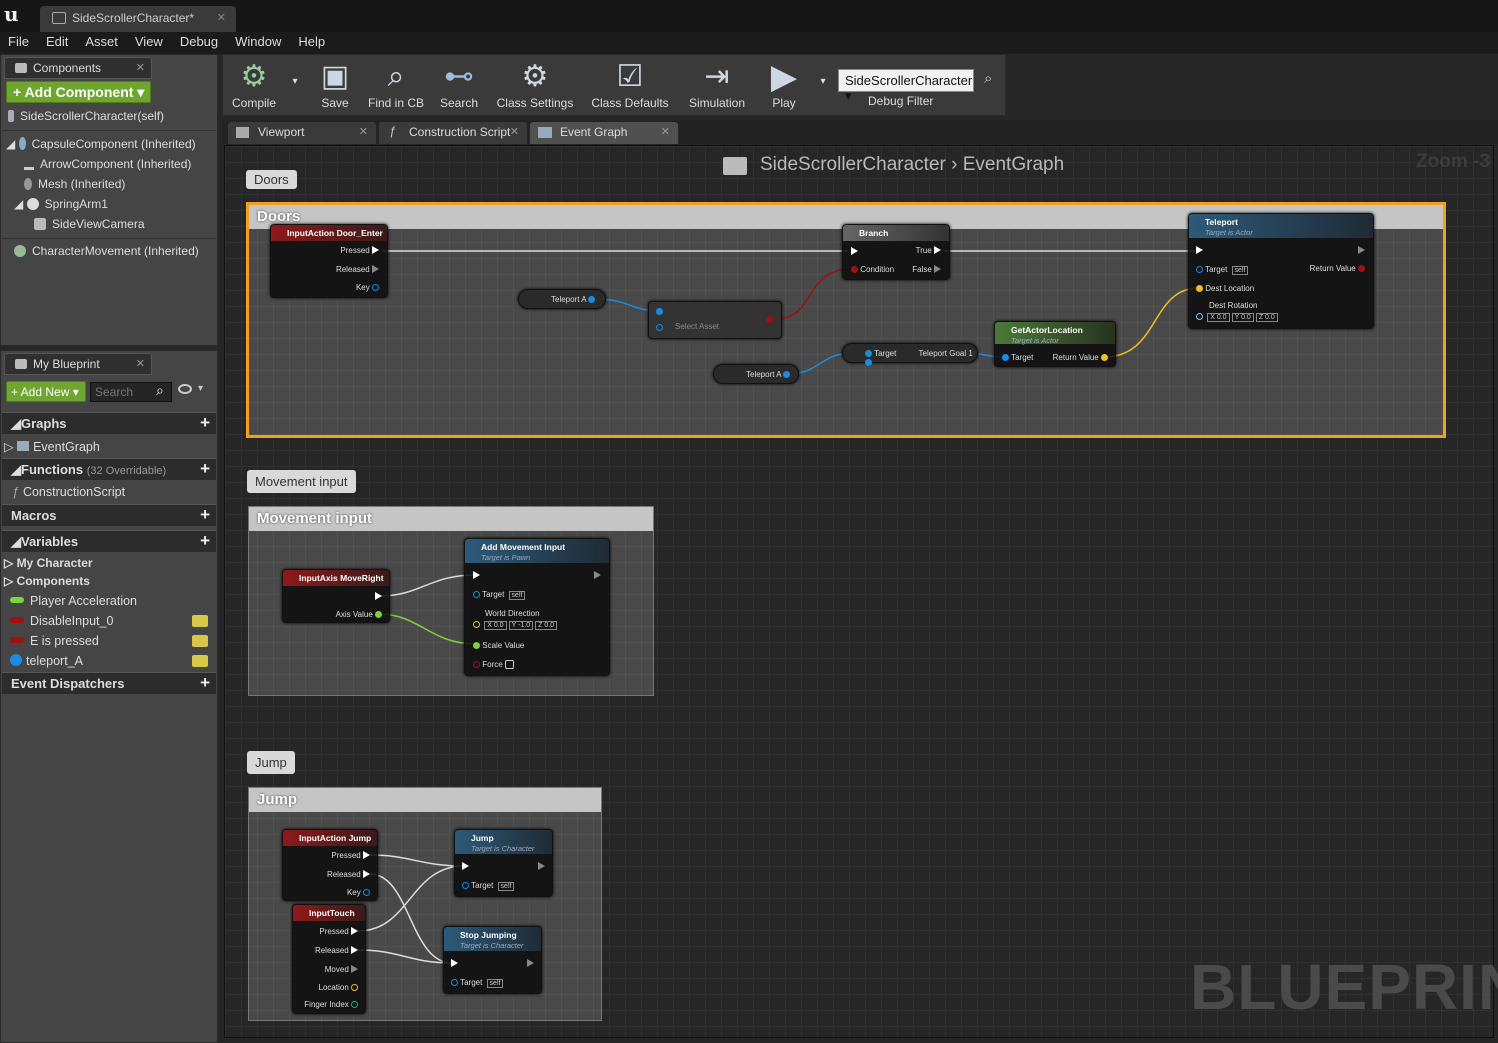 The width and height of the screenshot is (1498, 1043). What do you see at coordinates (341, 969) in the screenshot?
I see `pin-moved: Moved` at bounding box center [341, 969].